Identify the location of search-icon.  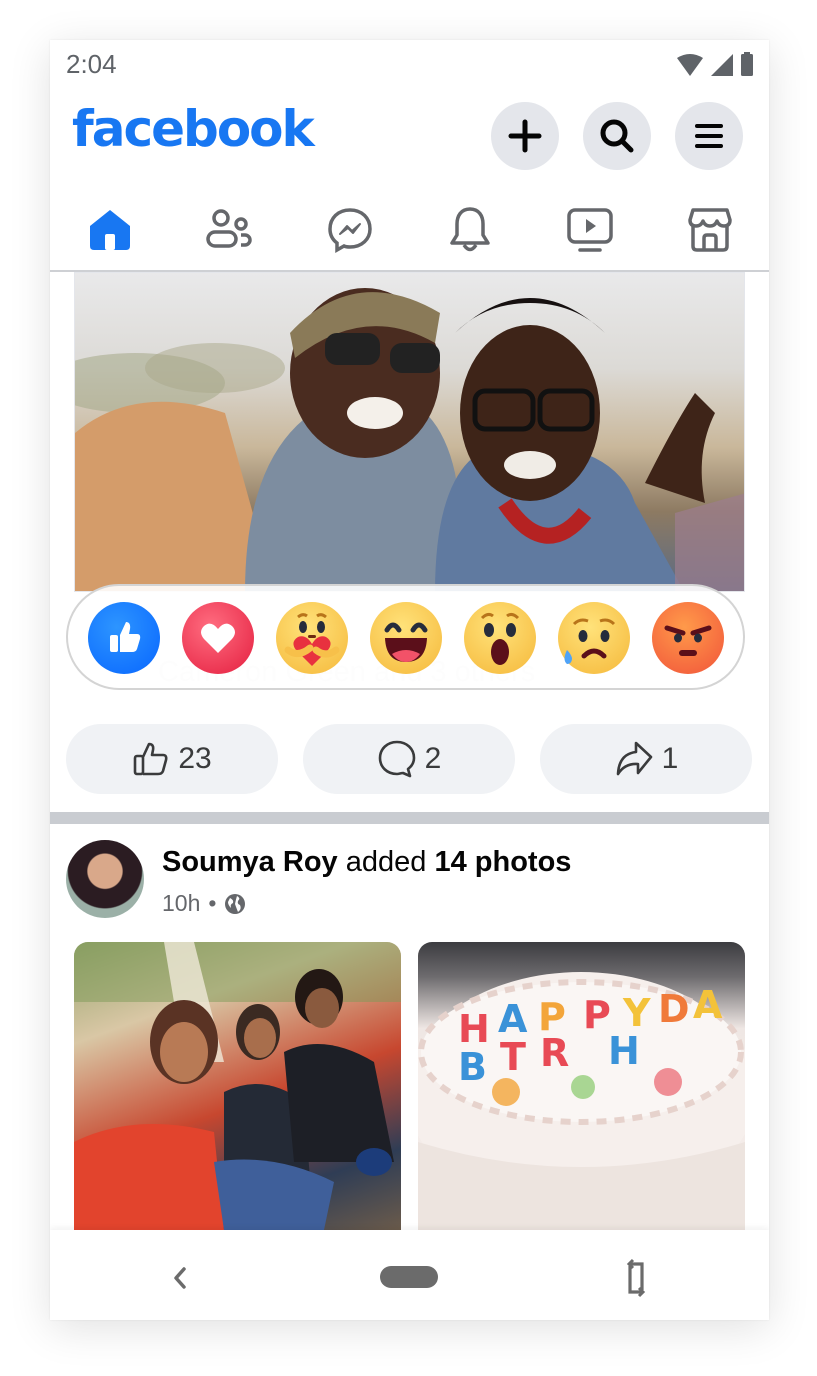
(617, 136).